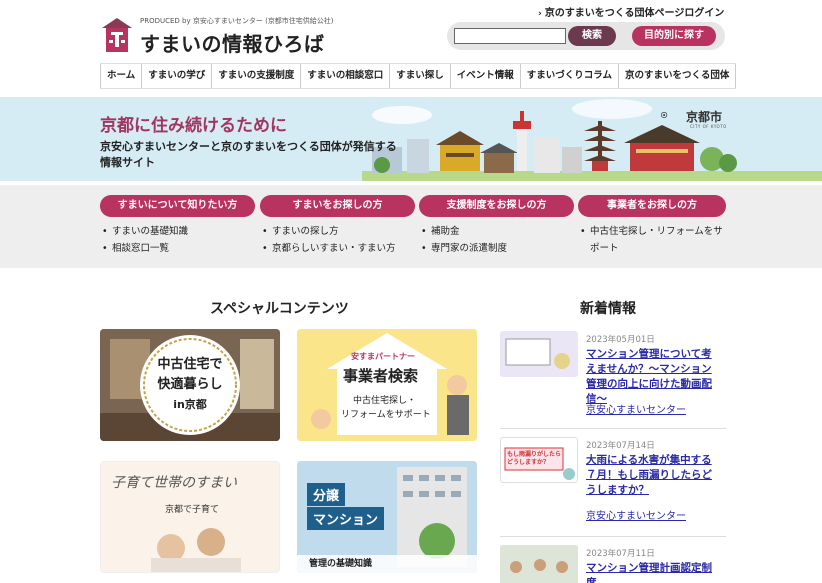 This screenshot has height=583, width=822. Describe the element at coordinates (620, 340) in the screenshot. I see `news-date: 2023年05月01日` at that location.